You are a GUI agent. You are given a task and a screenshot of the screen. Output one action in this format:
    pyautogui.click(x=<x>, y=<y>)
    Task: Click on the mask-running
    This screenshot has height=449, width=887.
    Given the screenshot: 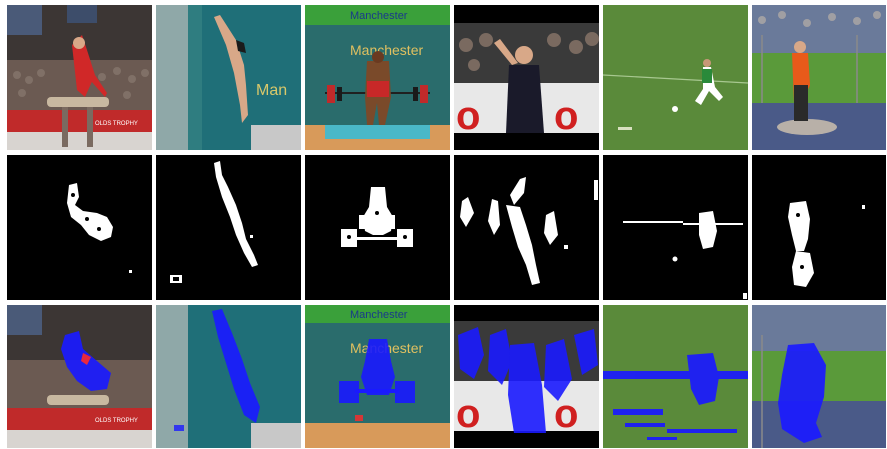 What is the action you would take?
    pyautogui.click(x=526, y=227)
    